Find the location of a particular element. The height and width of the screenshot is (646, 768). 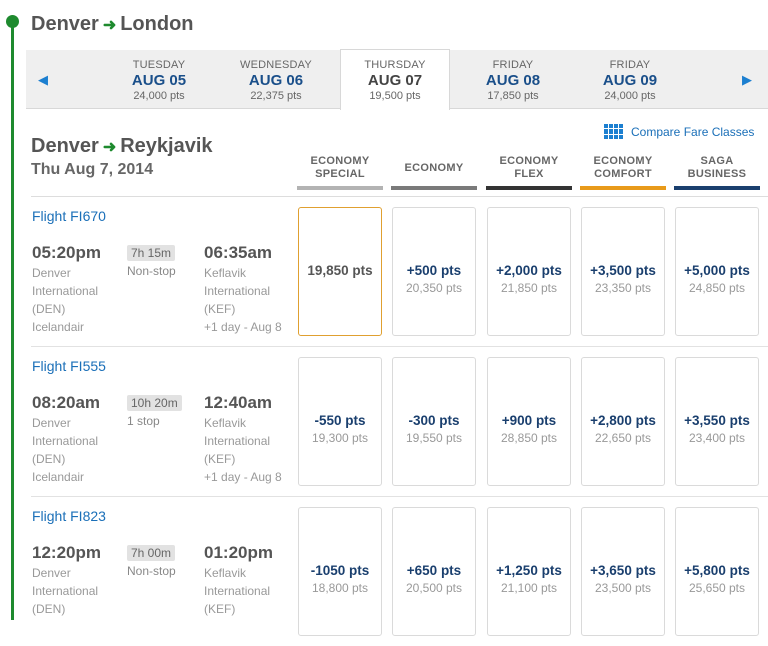

fare-class-header: SAGA BUSINESS is located at coordinates (717, 170).